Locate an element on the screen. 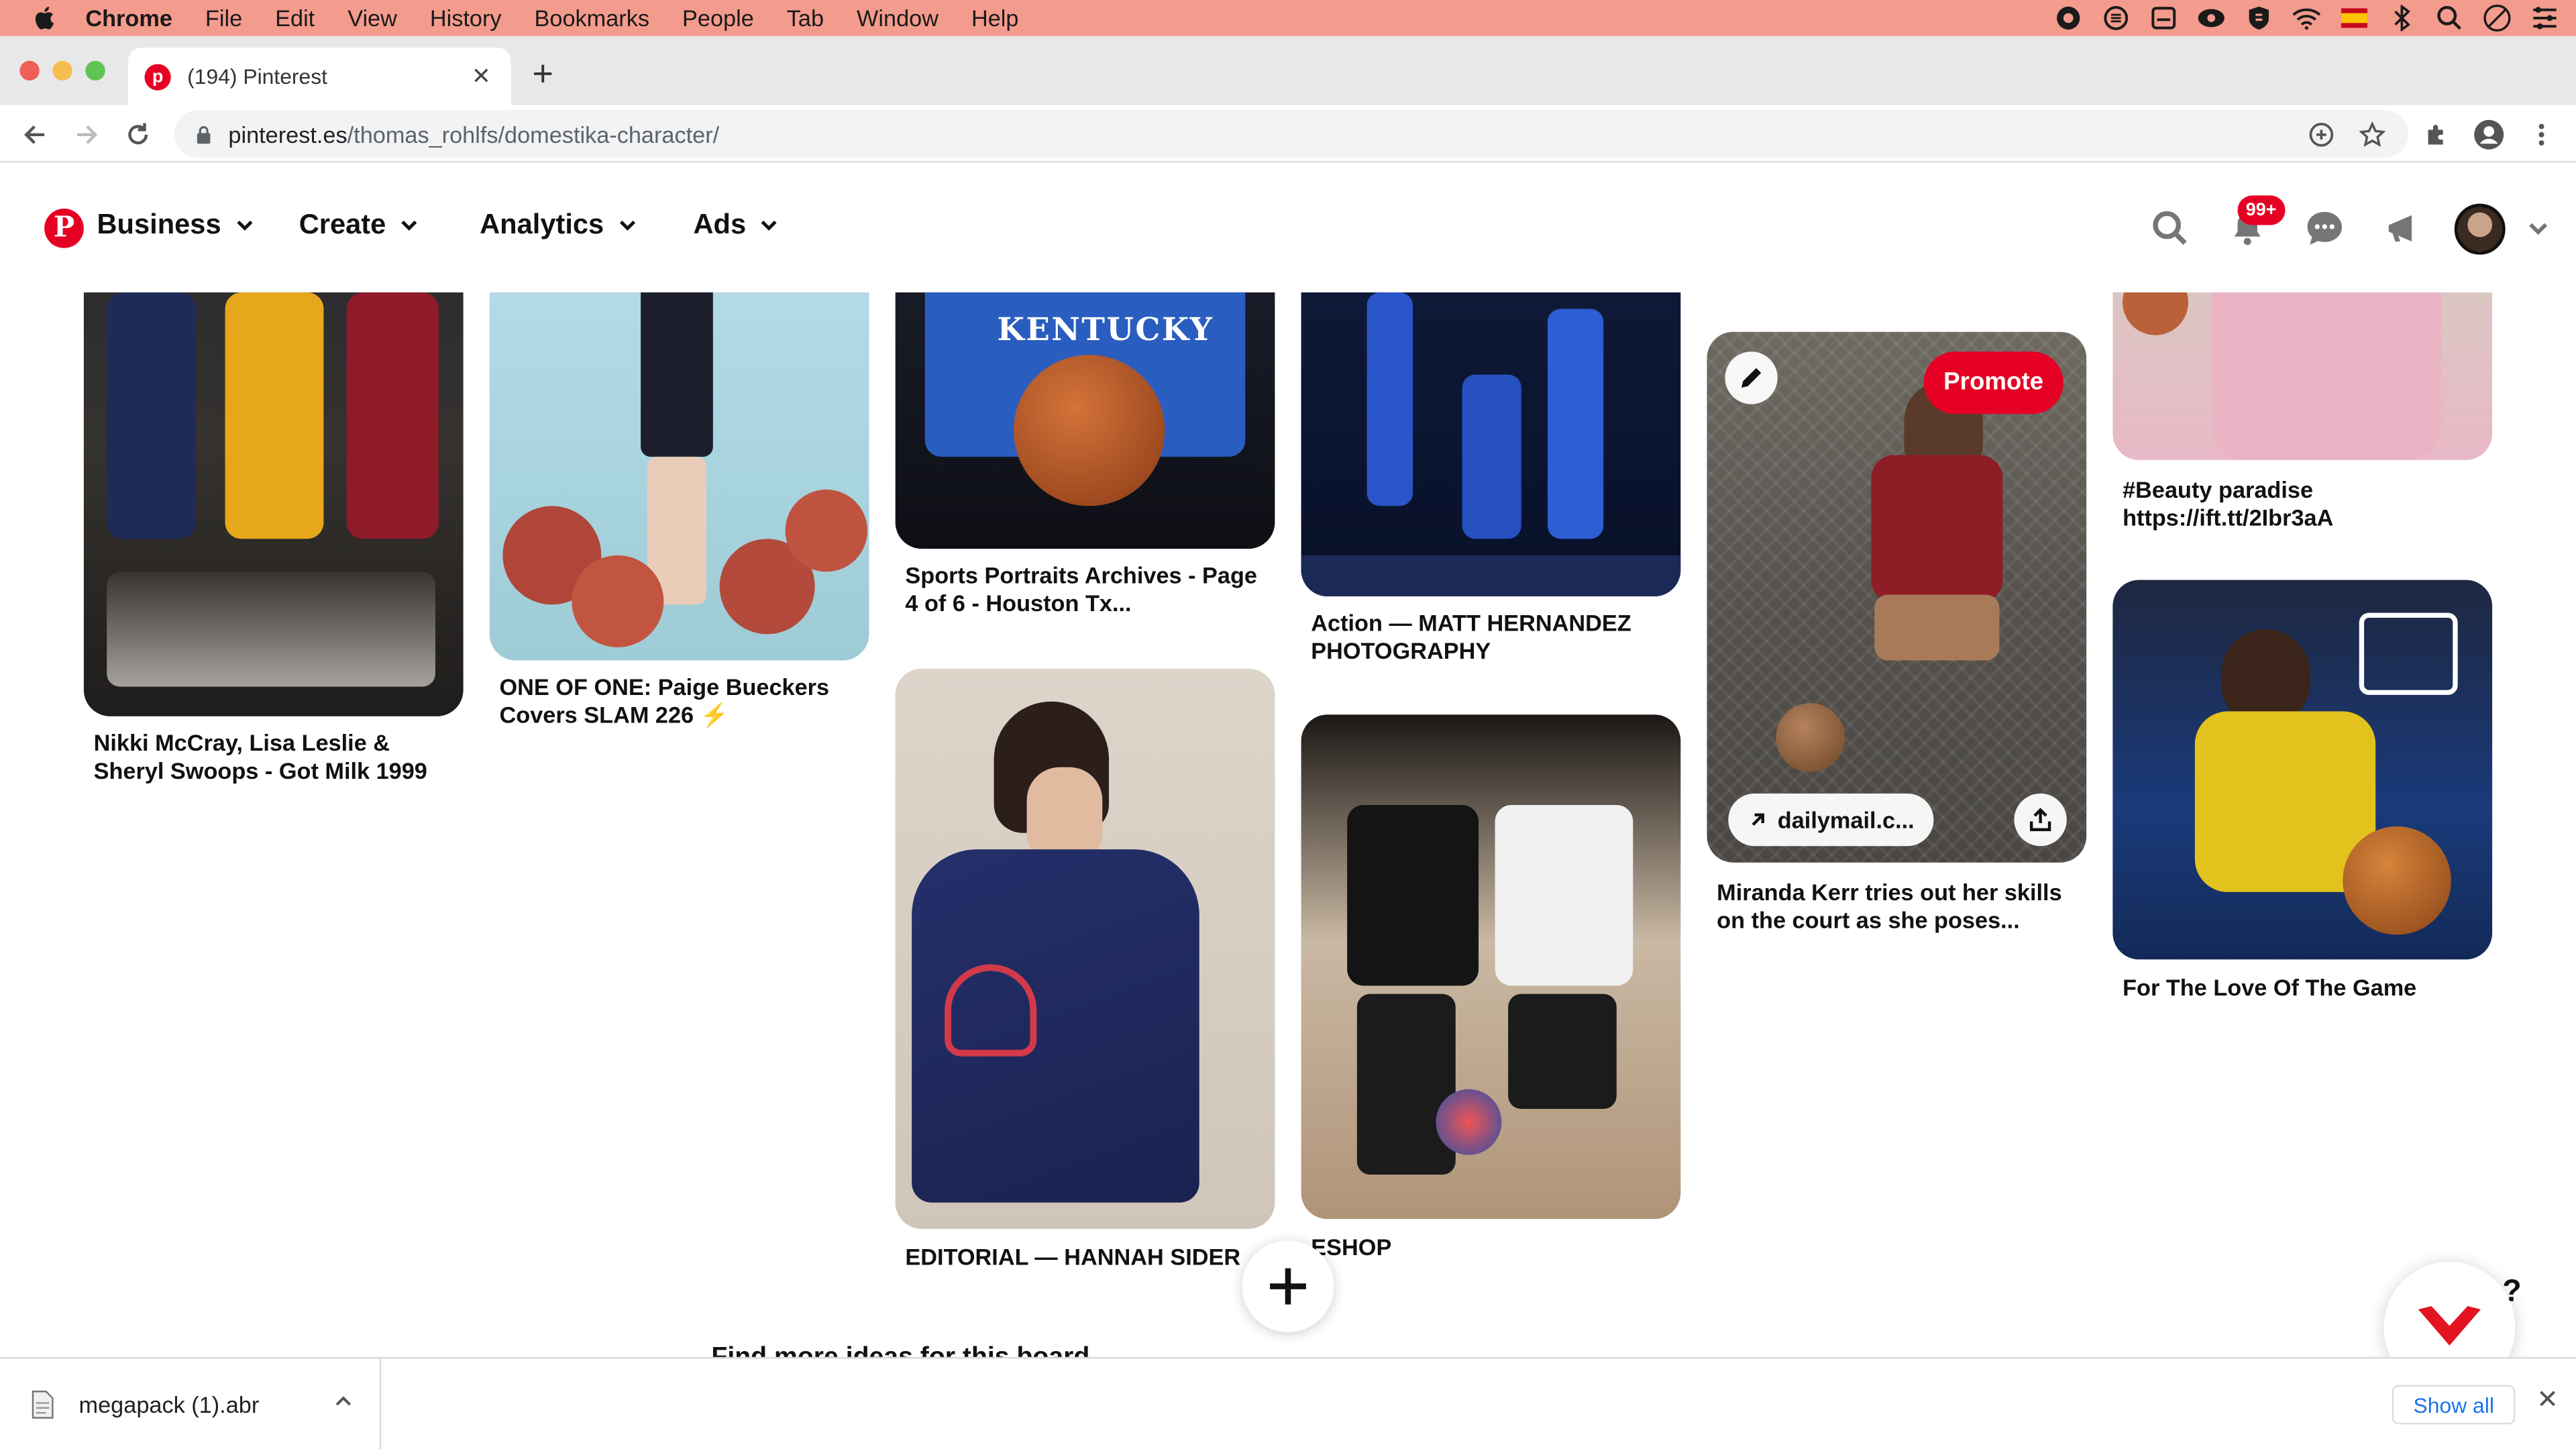  menu-file: File is located at coordinates (223, 18).